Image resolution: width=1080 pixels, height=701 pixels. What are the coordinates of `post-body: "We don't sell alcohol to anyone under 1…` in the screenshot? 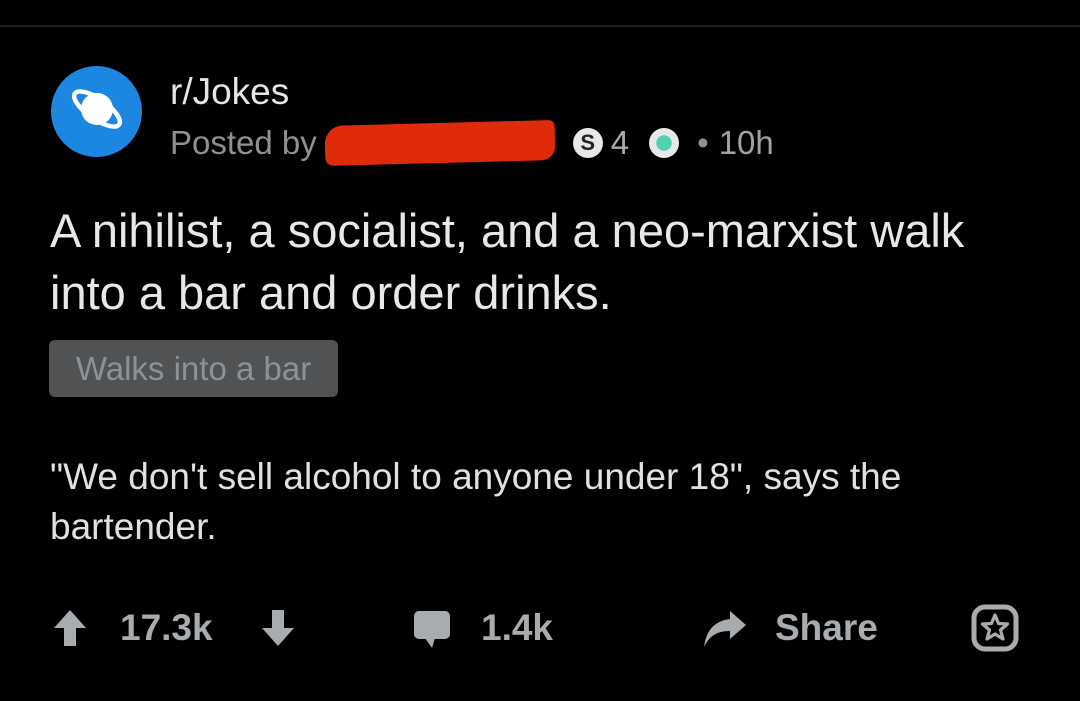 It's located at (476, 501).